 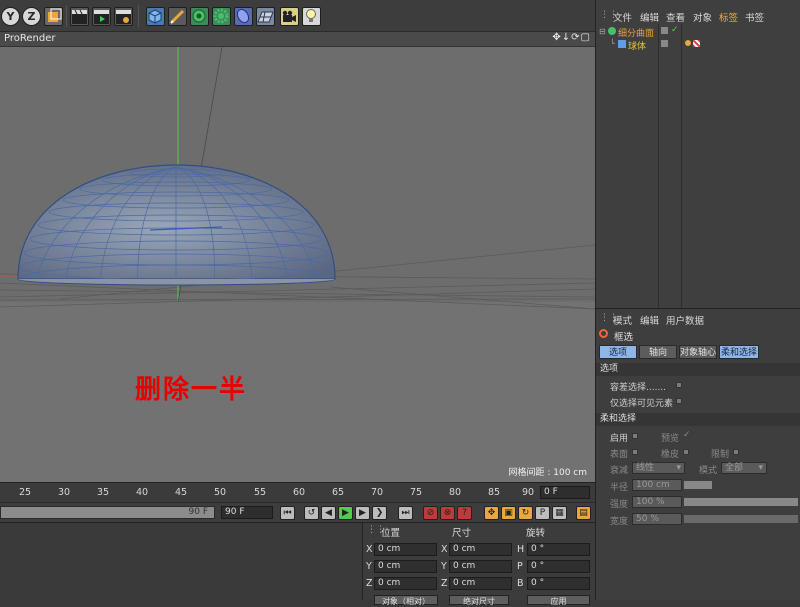 I want to click on radius-slider, so click(x=698, y=485).